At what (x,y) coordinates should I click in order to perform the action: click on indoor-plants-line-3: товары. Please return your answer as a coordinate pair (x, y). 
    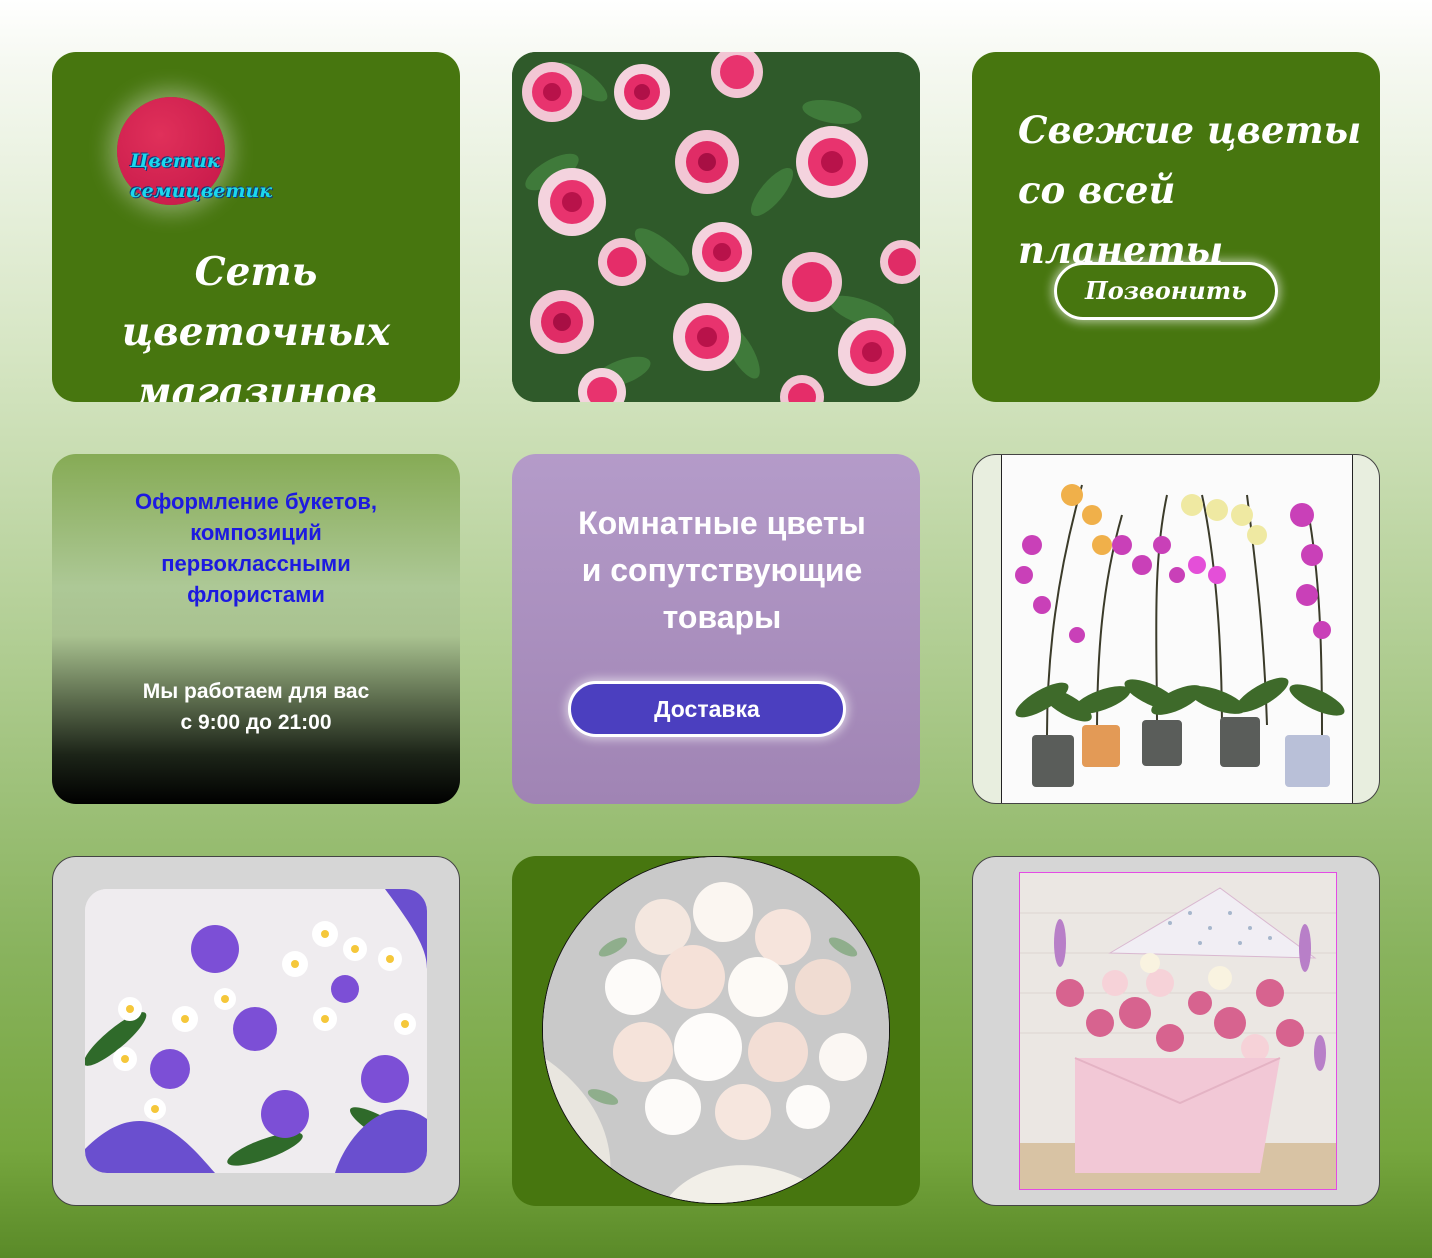
    Looking at the image, I should click on (722, 617).